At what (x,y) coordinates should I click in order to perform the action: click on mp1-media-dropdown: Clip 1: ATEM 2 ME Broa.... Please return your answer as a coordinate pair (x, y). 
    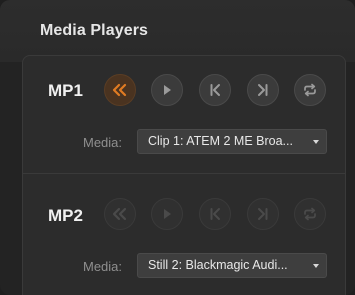
    Looking at the image, I should click on (232, 141).